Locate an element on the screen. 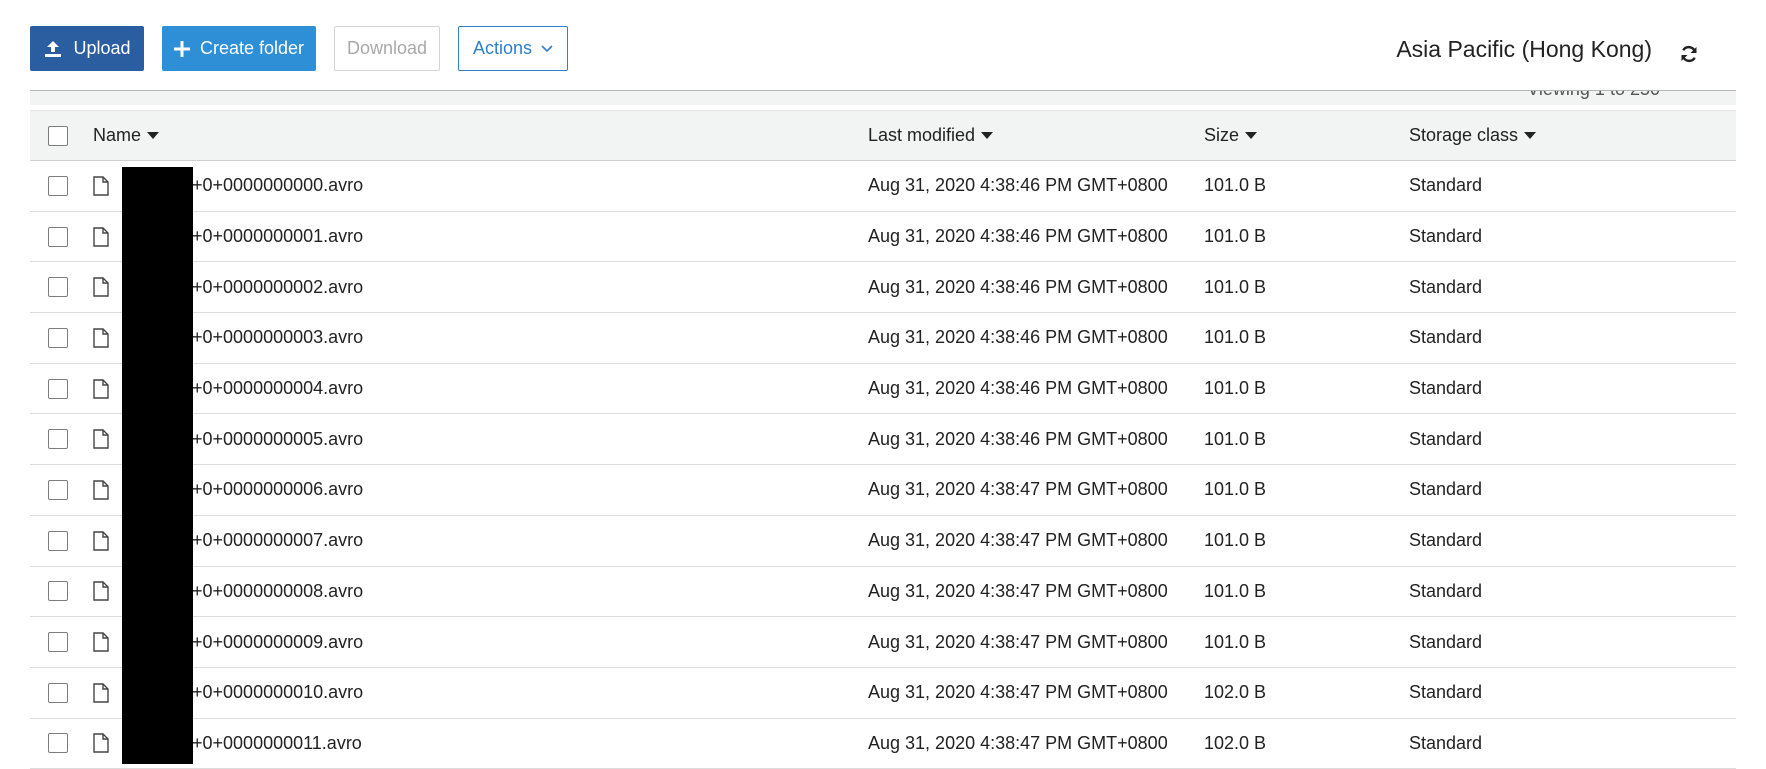  file-name-link: +0+0000000007.avro is located at coordinates (277, 540).